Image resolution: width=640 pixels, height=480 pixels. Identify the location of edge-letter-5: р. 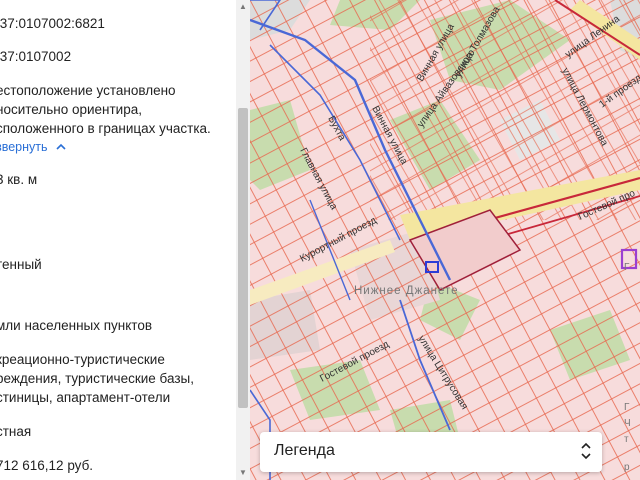
(627, 467).